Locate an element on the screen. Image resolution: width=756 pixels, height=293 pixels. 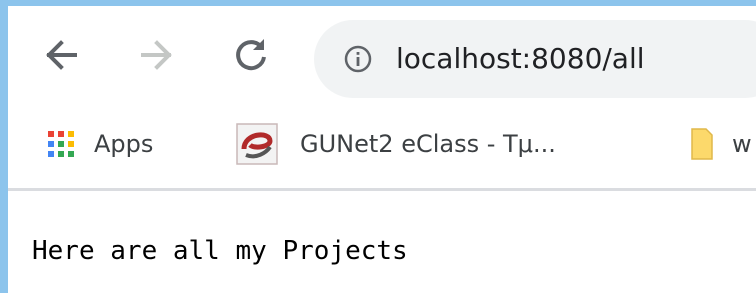
window-frame-left is located at coordinates (4, 146).